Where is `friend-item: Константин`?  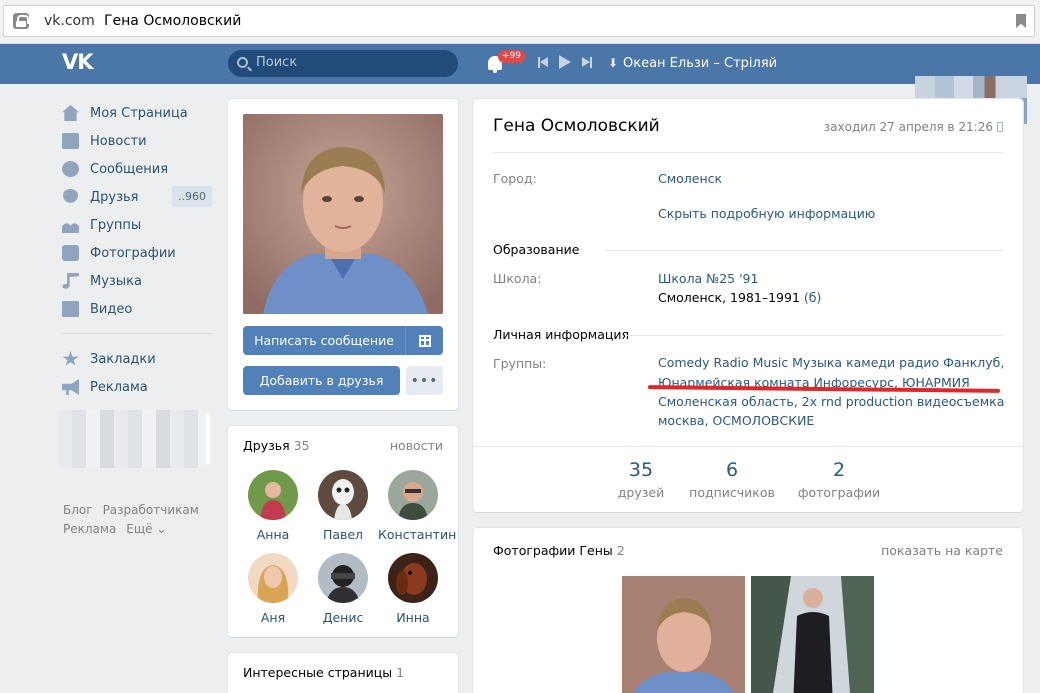 friend-item: Константин is located at coordinates (417, 506).